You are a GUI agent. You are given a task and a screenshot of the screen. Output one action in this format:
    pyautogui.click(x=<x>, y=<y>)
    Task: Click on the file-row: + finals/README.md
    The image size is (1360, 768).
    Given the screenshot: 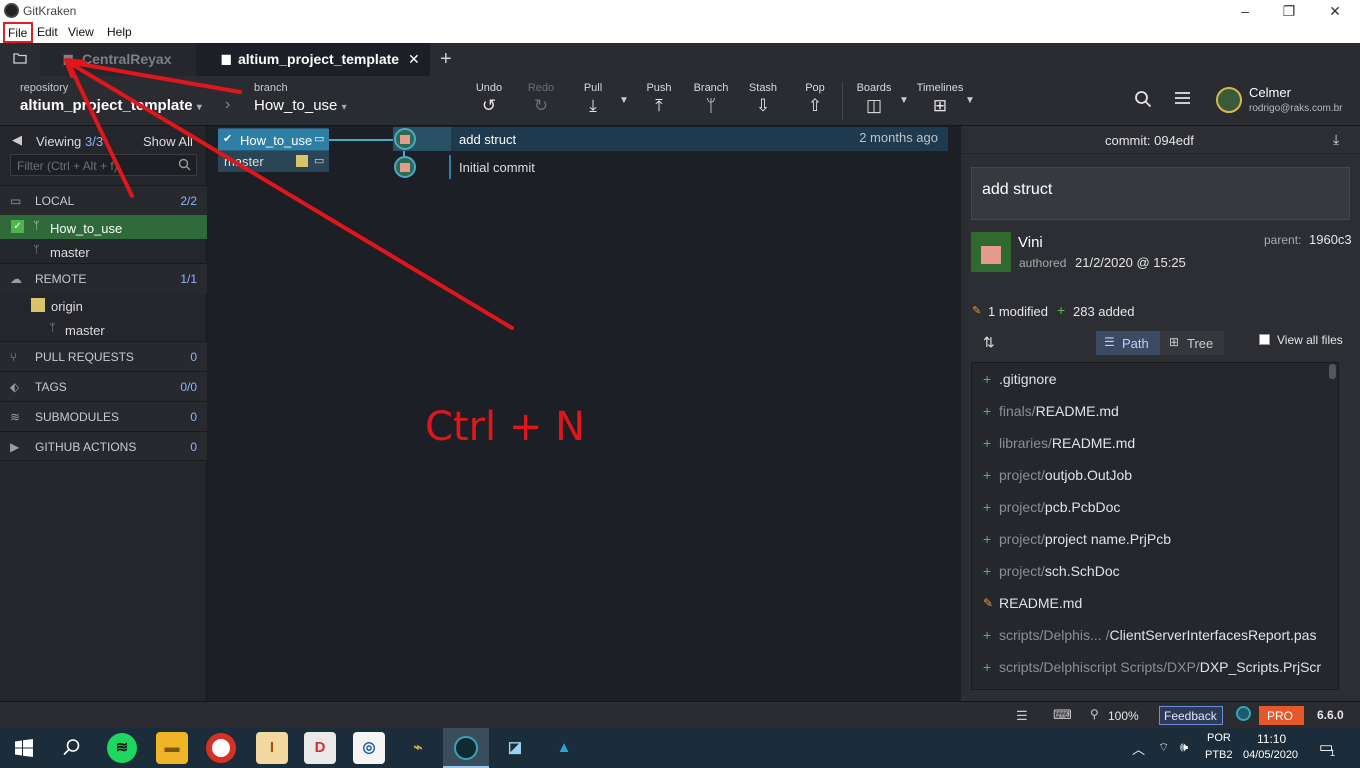 What is the action you would take?
    pyautogui.click(x=1155, y=411)
    